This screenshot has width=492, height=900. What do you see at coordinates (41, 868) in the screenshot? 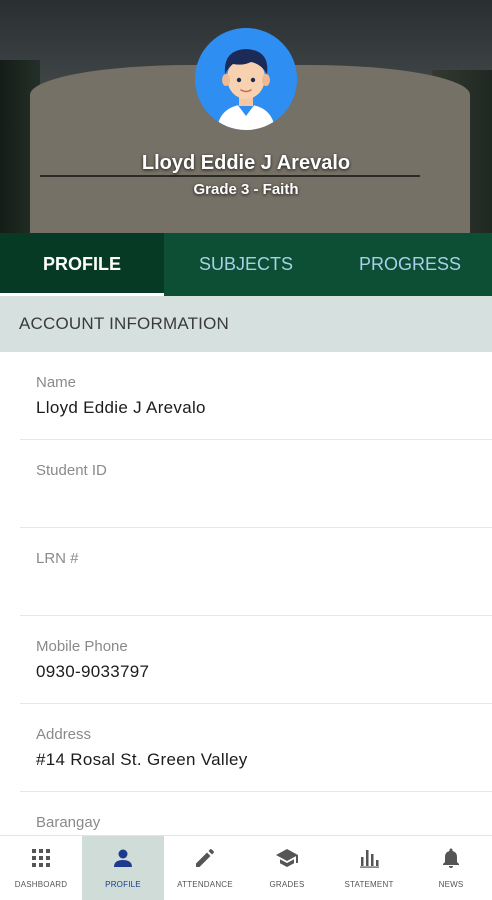
I see `nav-item-dashboard: DASHBOARD` at bounding box center [41, 868].